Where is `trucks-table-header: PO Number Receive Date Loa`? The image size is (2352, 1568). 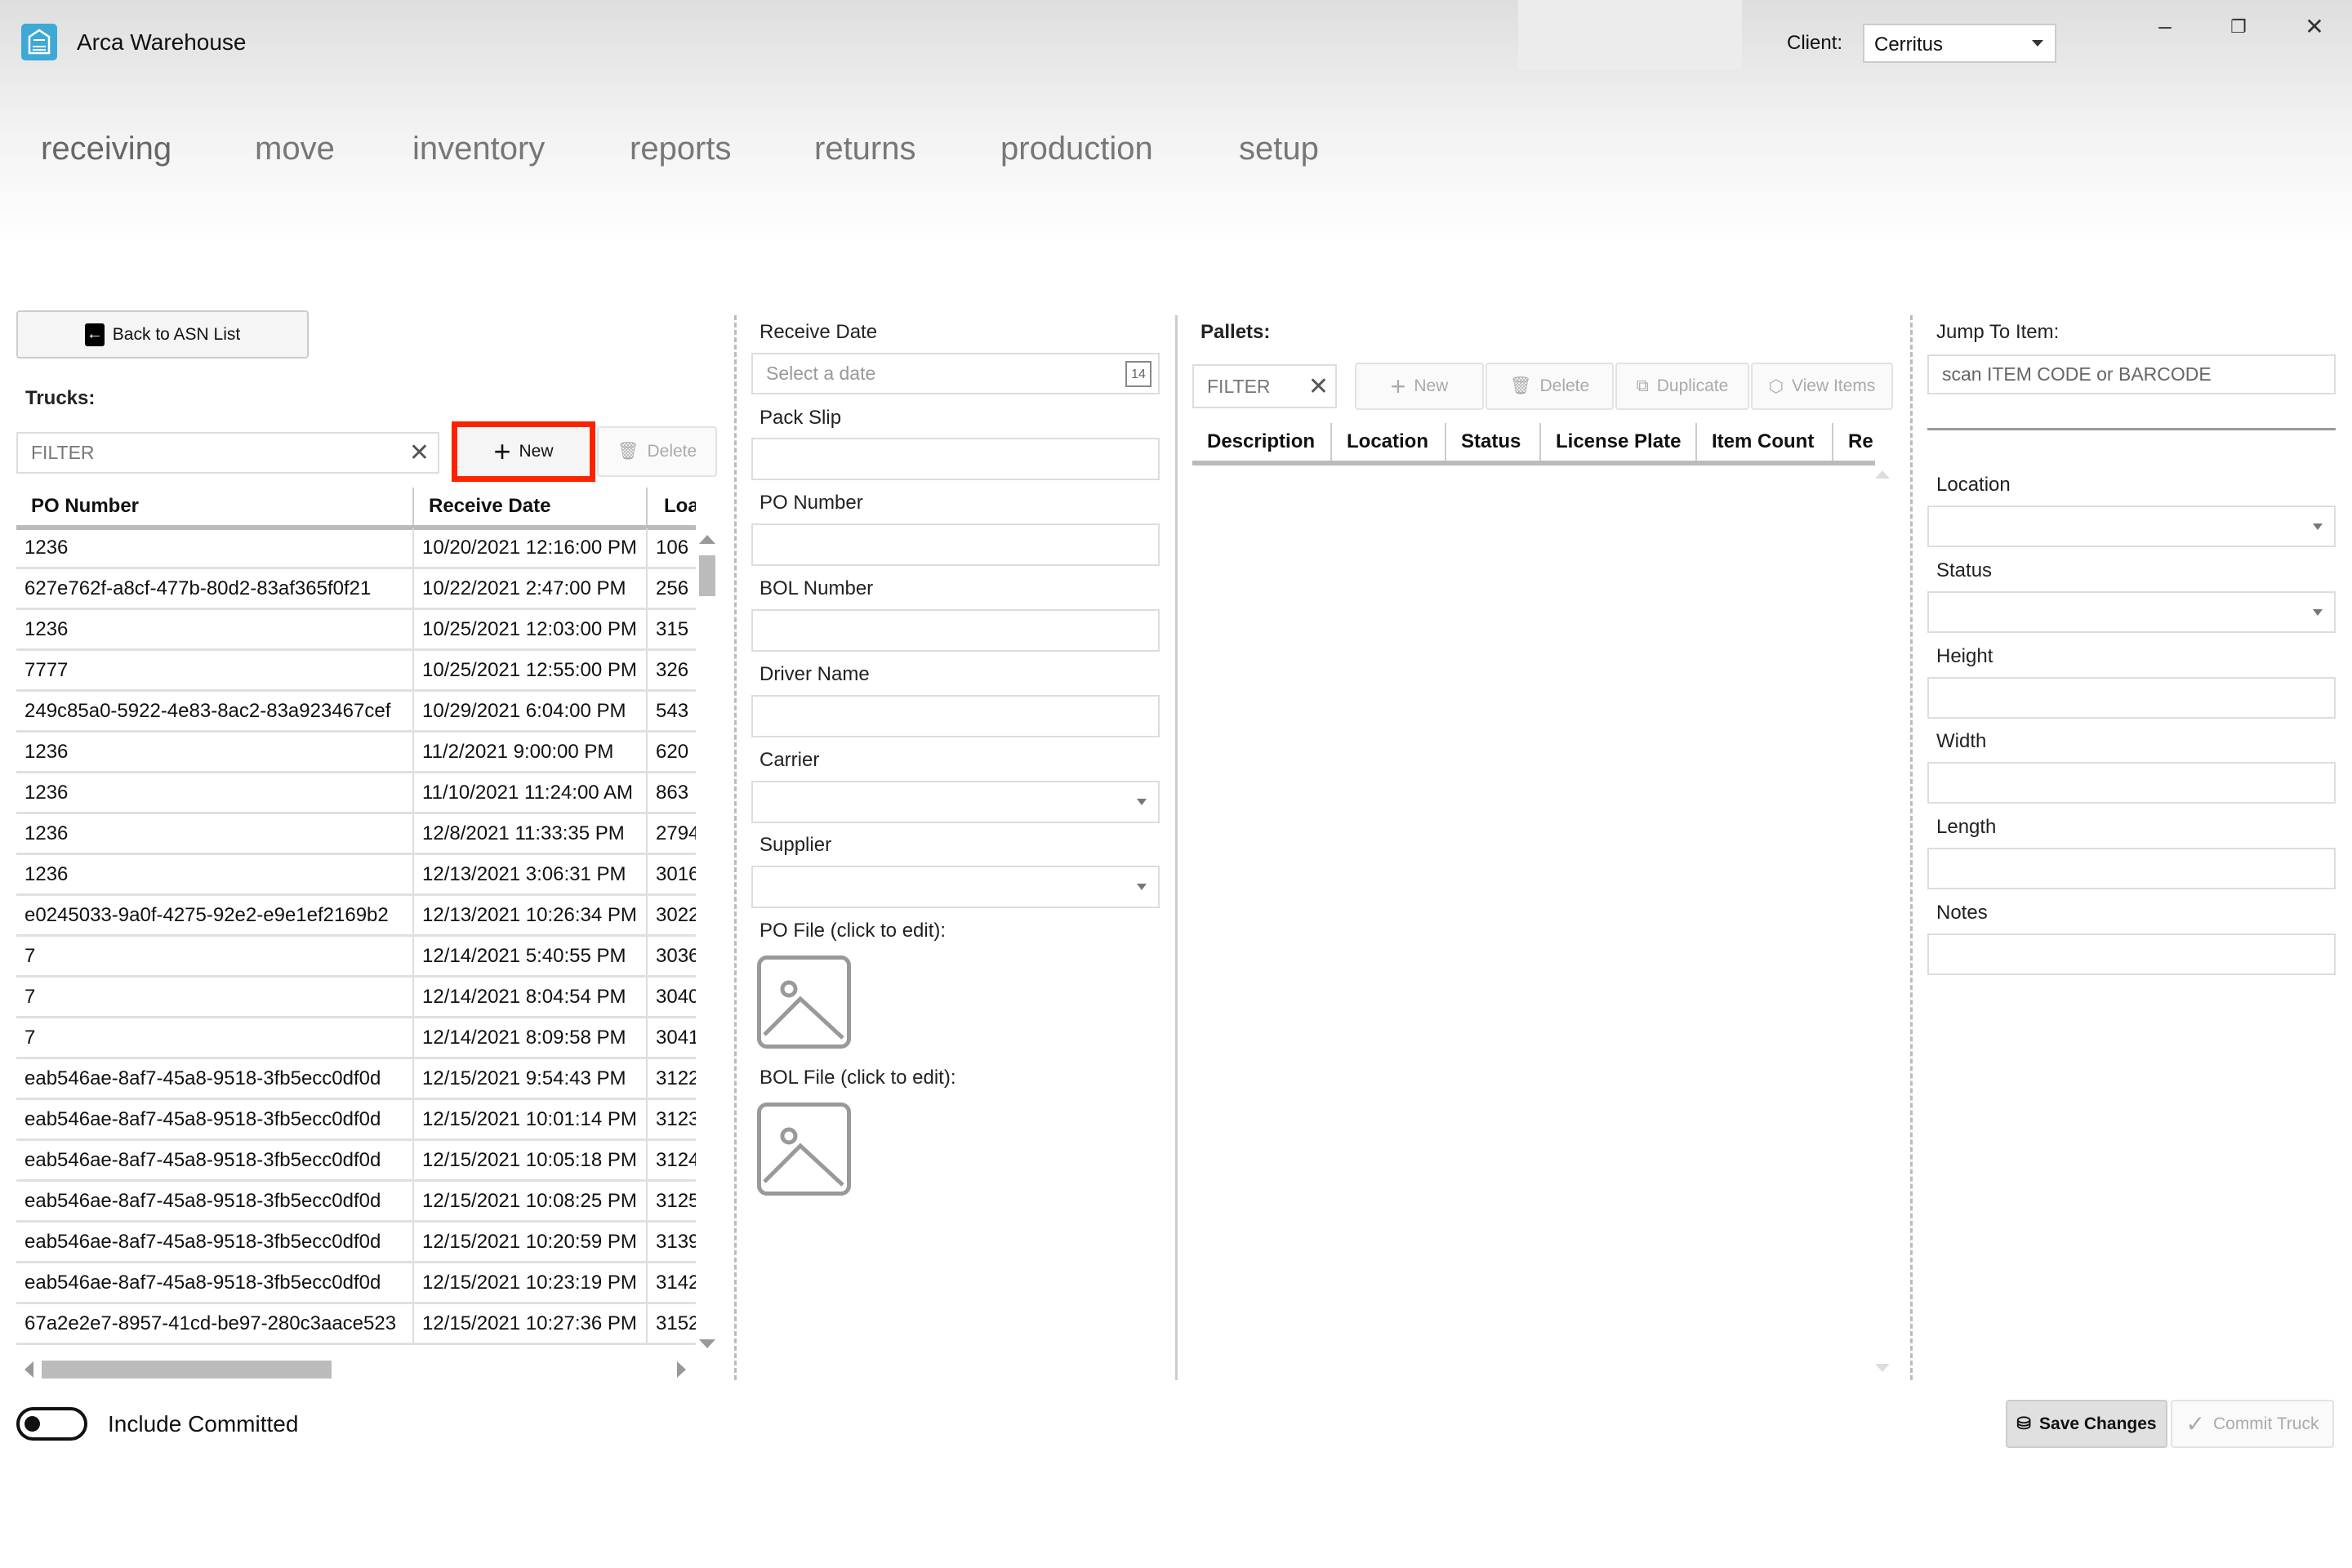 trucks-table-header: PO Number Receive Date Loa is located at coordinates (356, 509).